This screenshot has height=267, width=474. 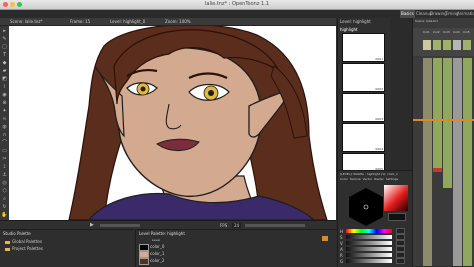 I want to click on selection-tool-icon: ▸, so click(x=4, y=31).